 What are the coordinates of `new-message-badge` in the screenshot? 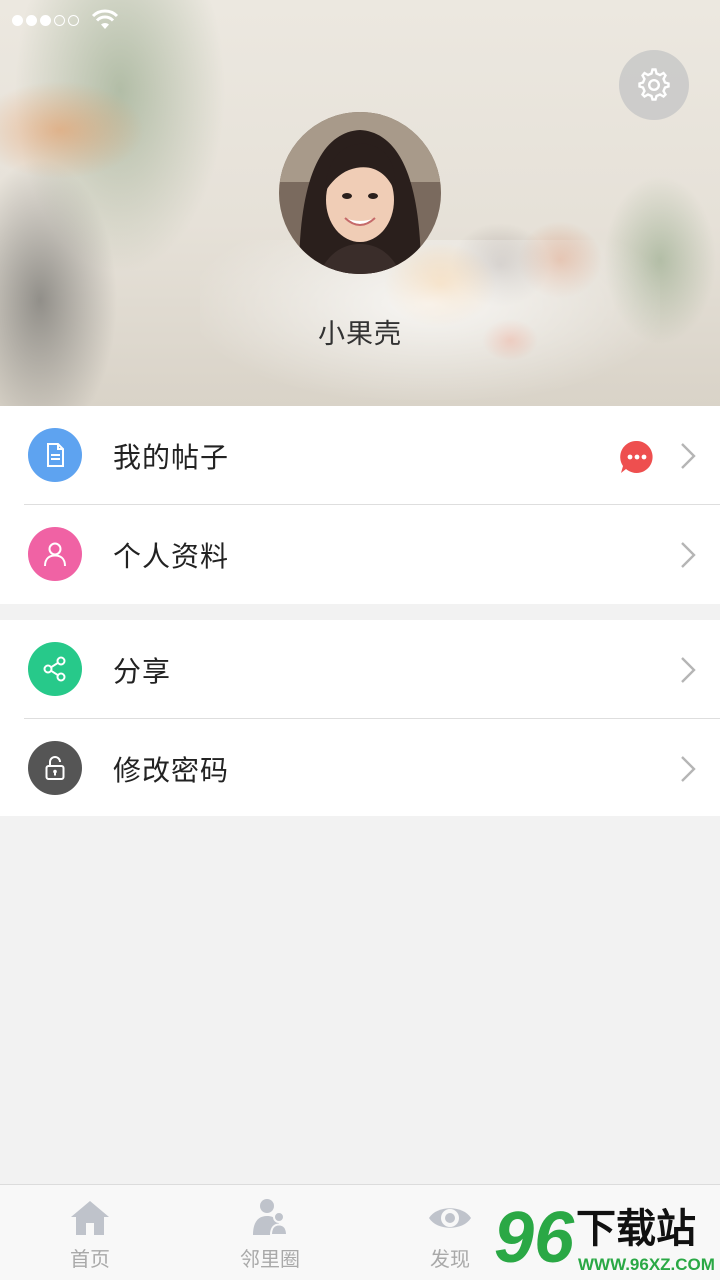 It's located at (637, 457).